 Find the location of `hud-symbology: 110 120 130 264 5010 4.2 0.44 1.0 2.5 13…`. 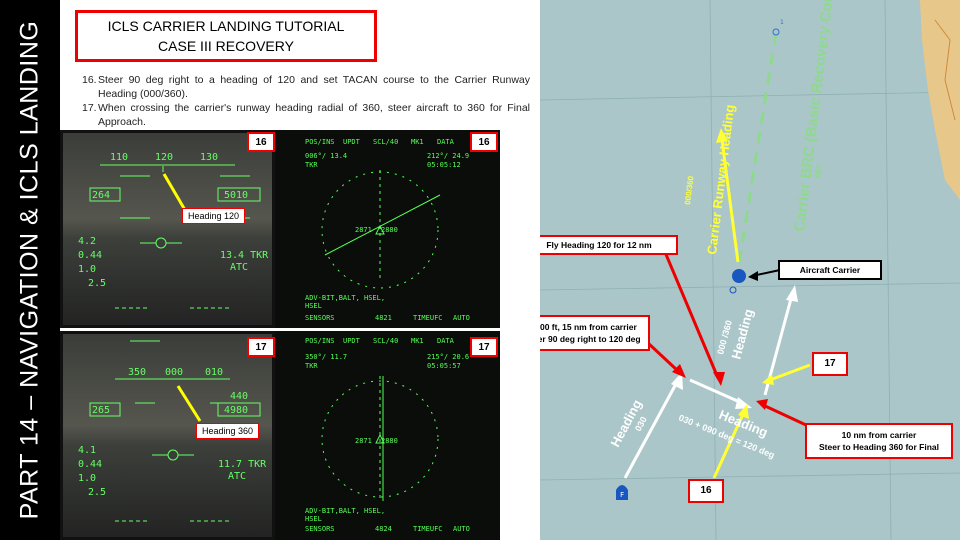

hud-symbology: 110 120 130 264 5010 4.2 0.44 1.0 2.5 13… is located at coordinates (167, 229).